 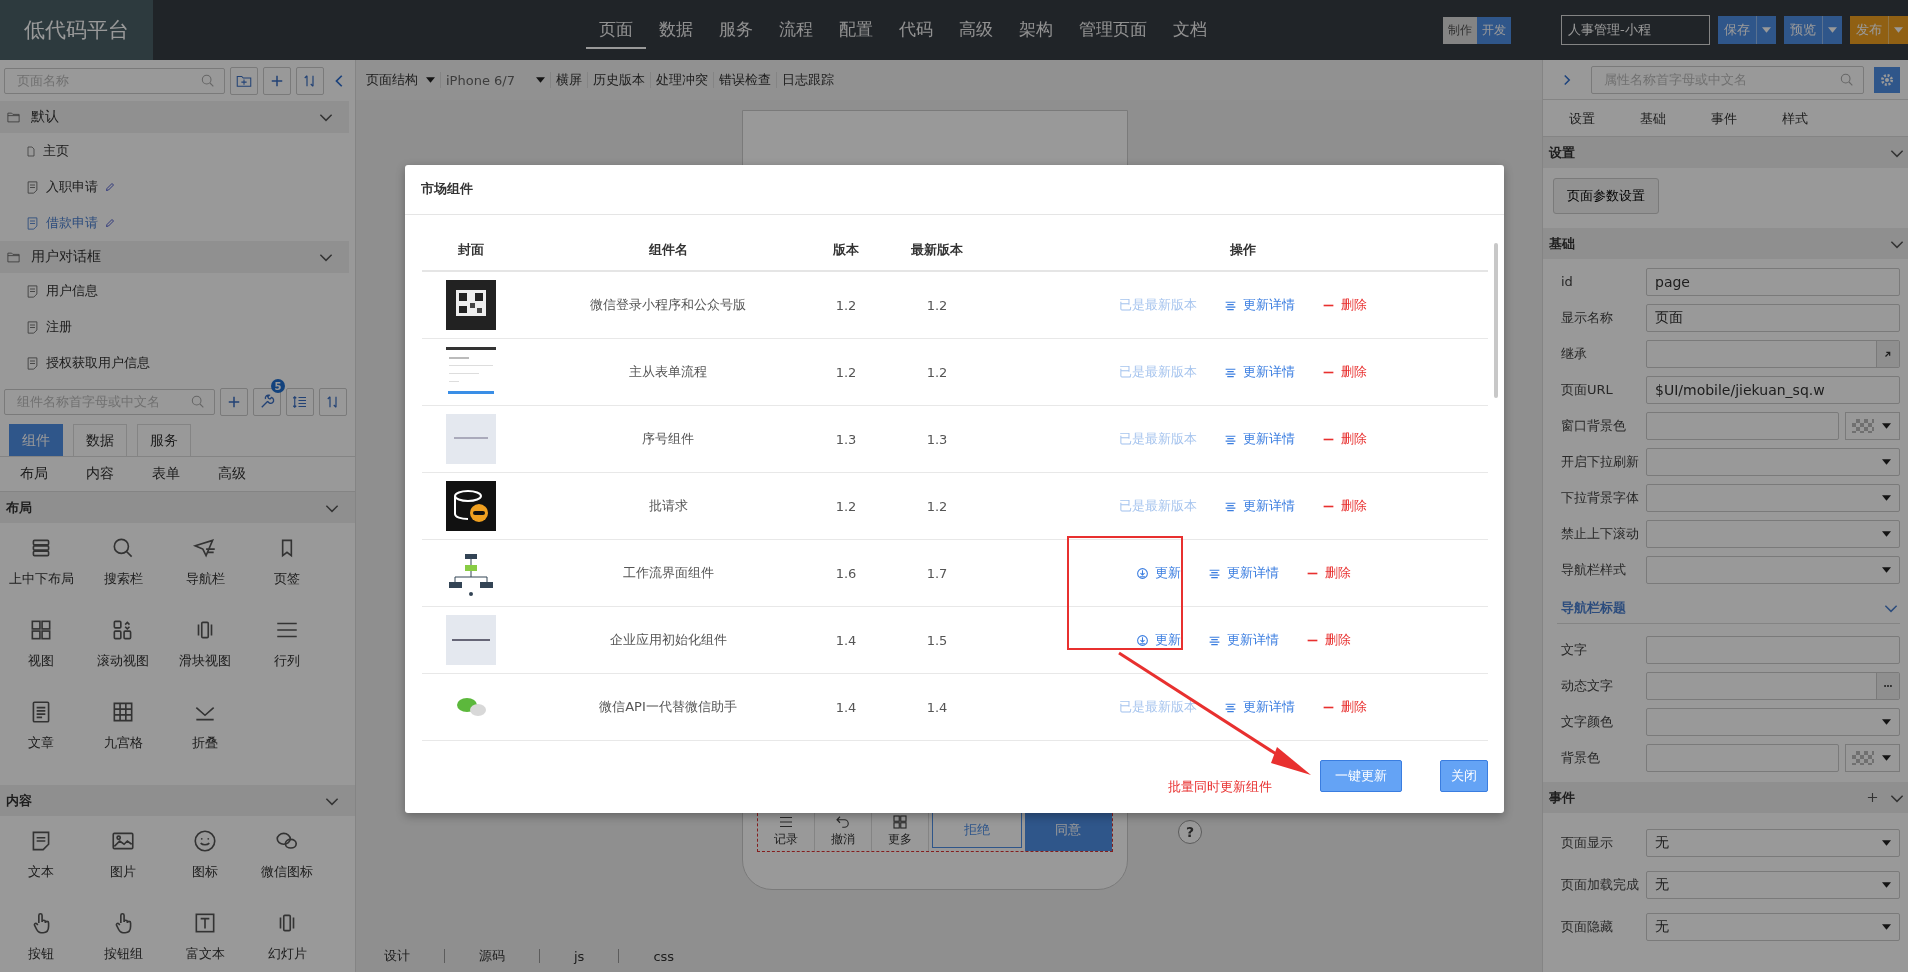 I want to click on panel-tab: 服务, so click(x=164, y=440).